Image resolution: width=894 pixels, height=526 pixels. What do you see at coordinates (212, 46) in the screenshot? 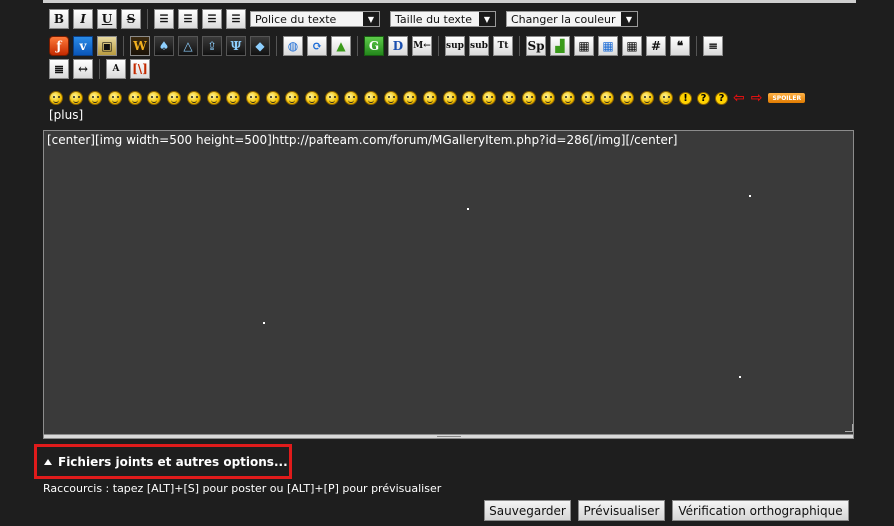
I see `class-icon-c-button: ⇪` at bounding box center [212, 46].